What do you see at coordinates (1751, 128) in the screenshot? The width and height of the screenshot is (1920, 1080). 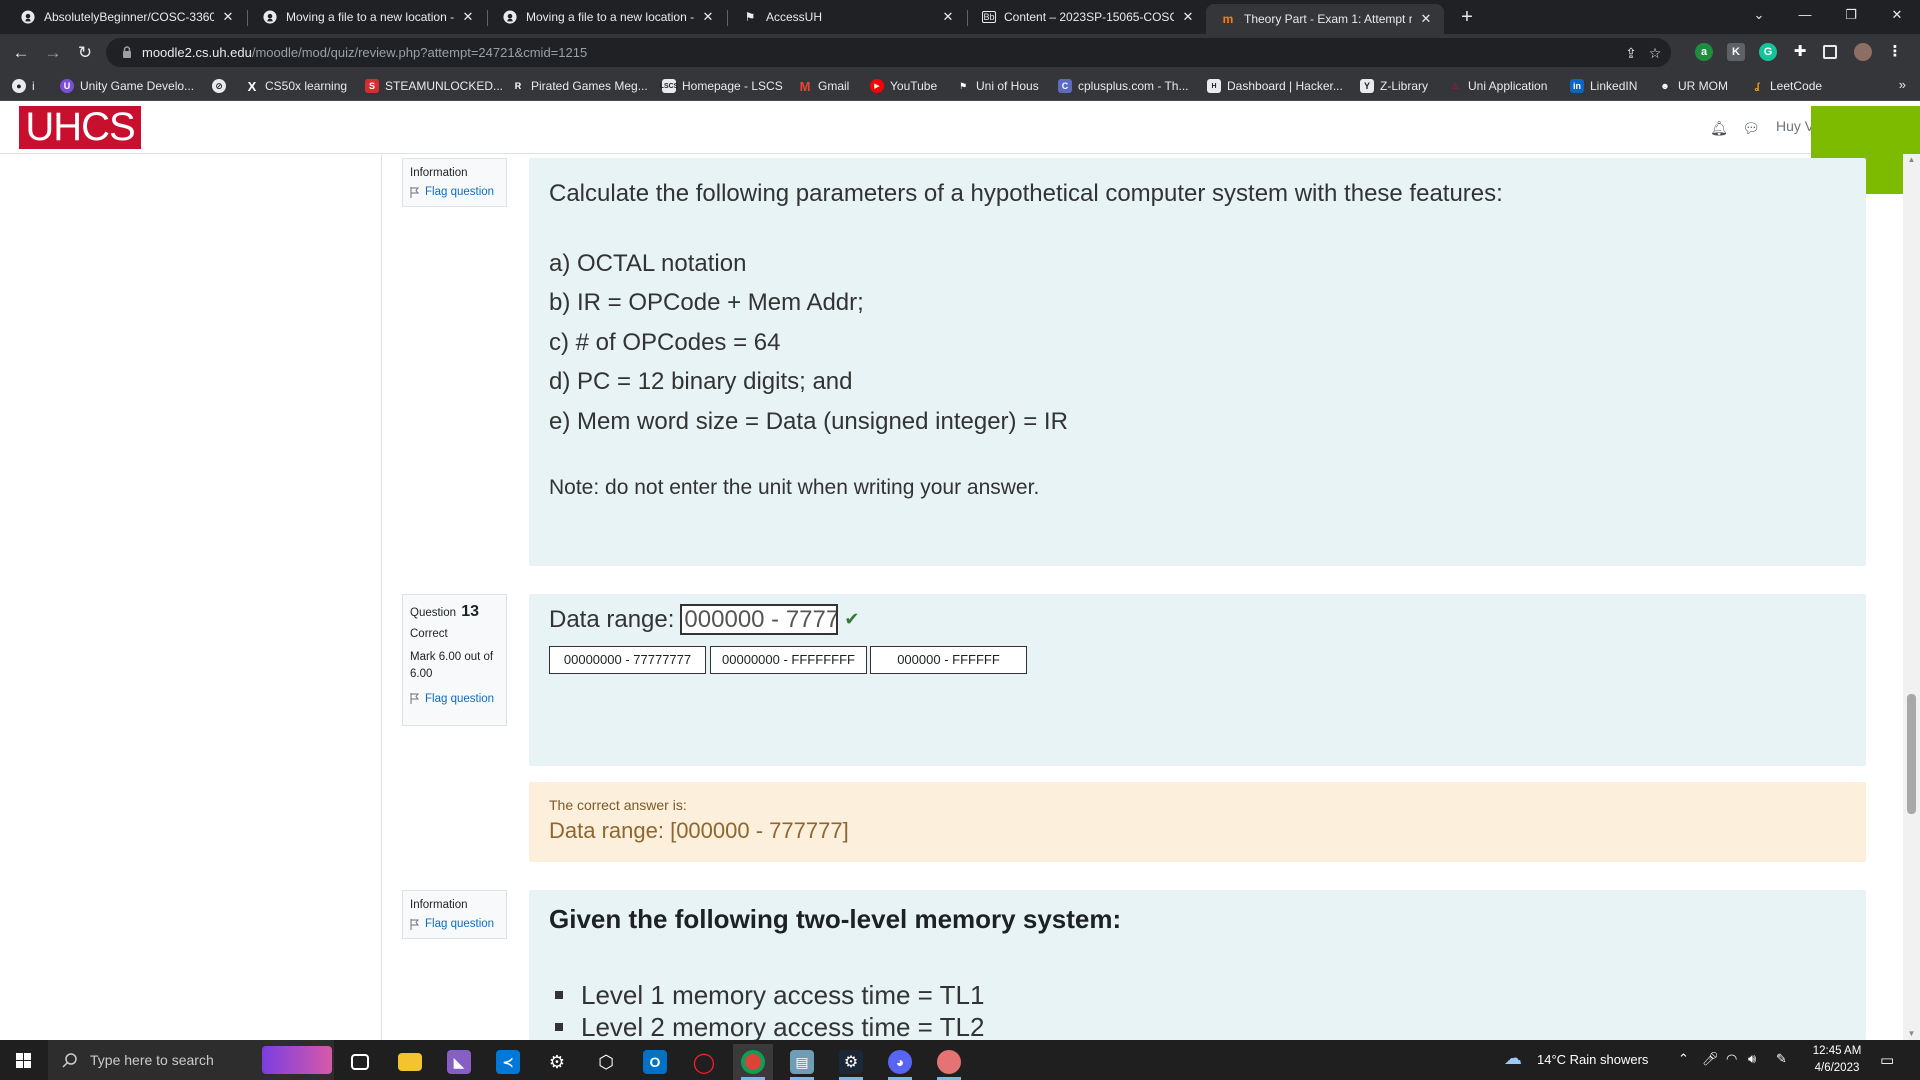 I see `messages-chat-icon: 💬︎` at bounding box center [1751, 128].